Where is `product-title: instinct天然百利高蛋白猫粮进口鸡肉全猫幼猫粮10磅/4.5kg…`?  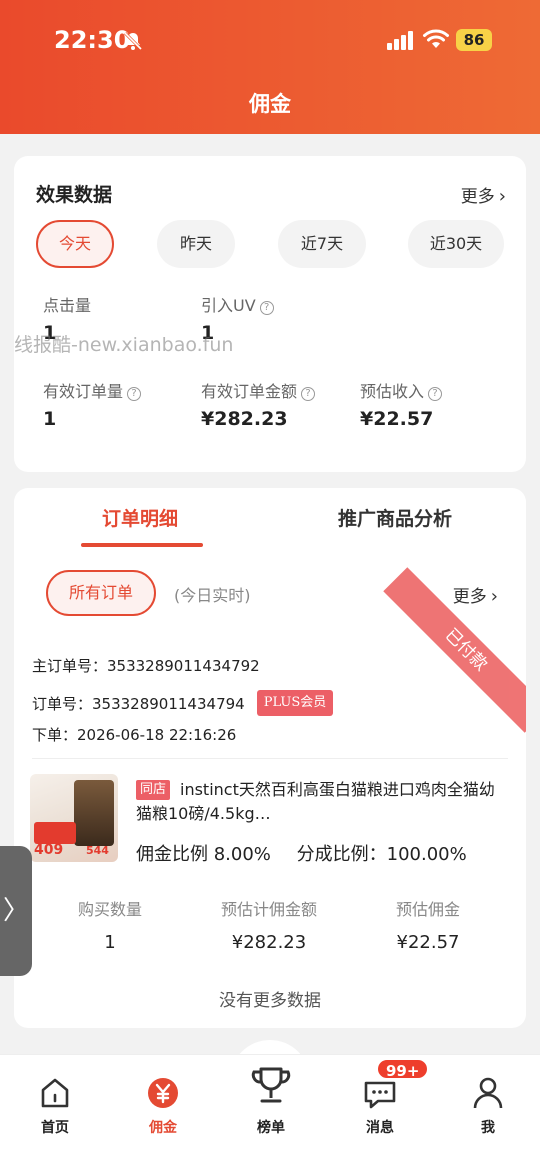
product-title: instinct天然百利高蛋白猫粮进口鸡肉全猫幼猫粮10磅/4.5kg… is located at coordinates (322, 802).